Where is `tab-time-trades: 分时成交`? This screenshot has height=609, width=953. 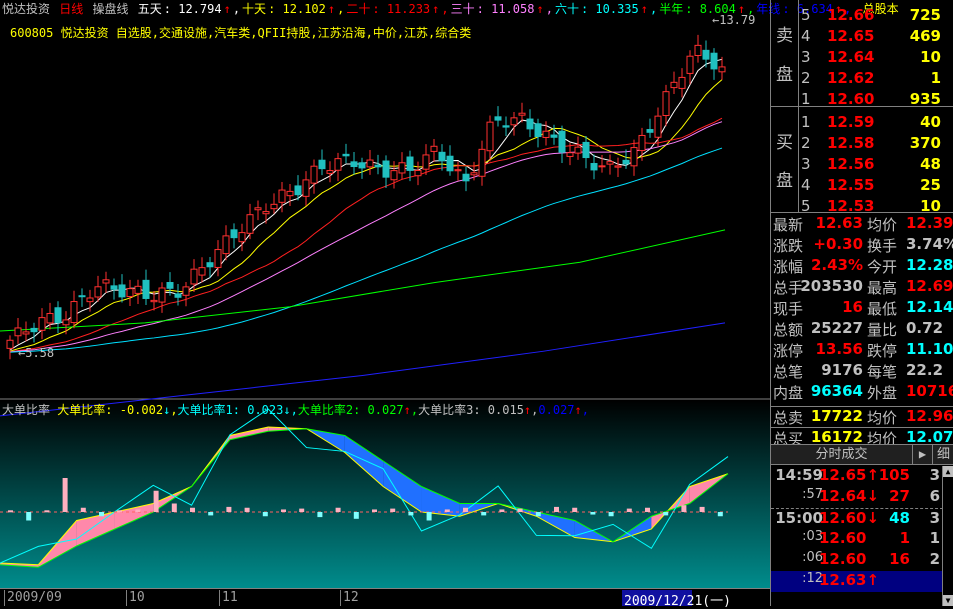 tab-time-trades: 分时成交 is located at coordinates (842, 454).